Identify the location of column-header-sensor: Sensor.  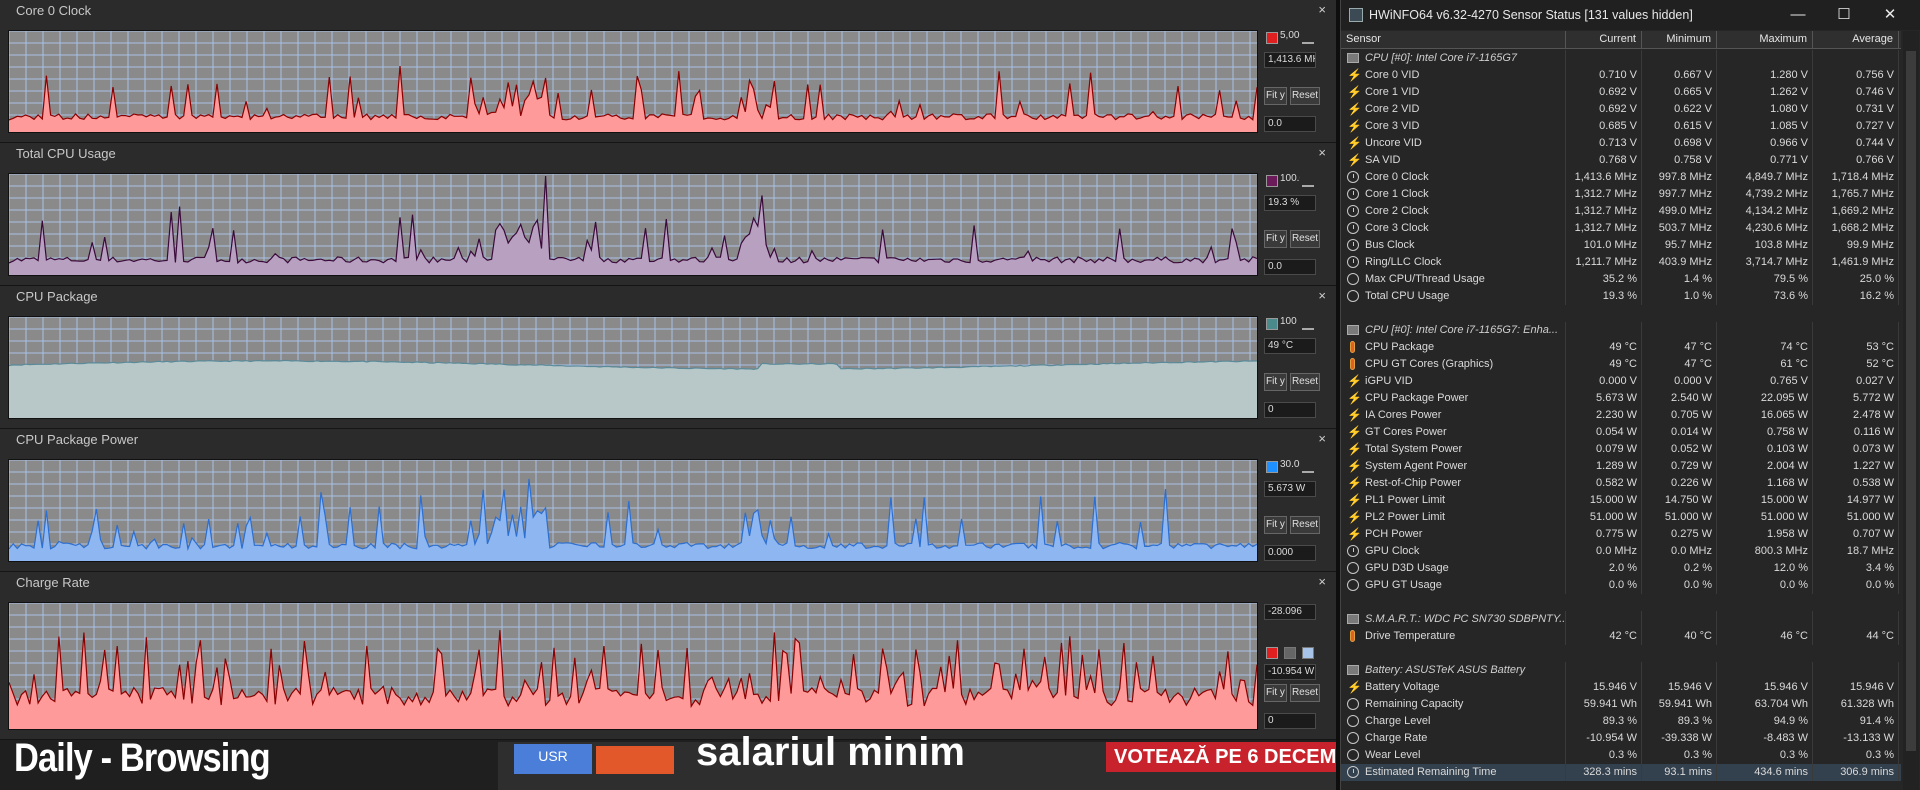
(1453, 40).